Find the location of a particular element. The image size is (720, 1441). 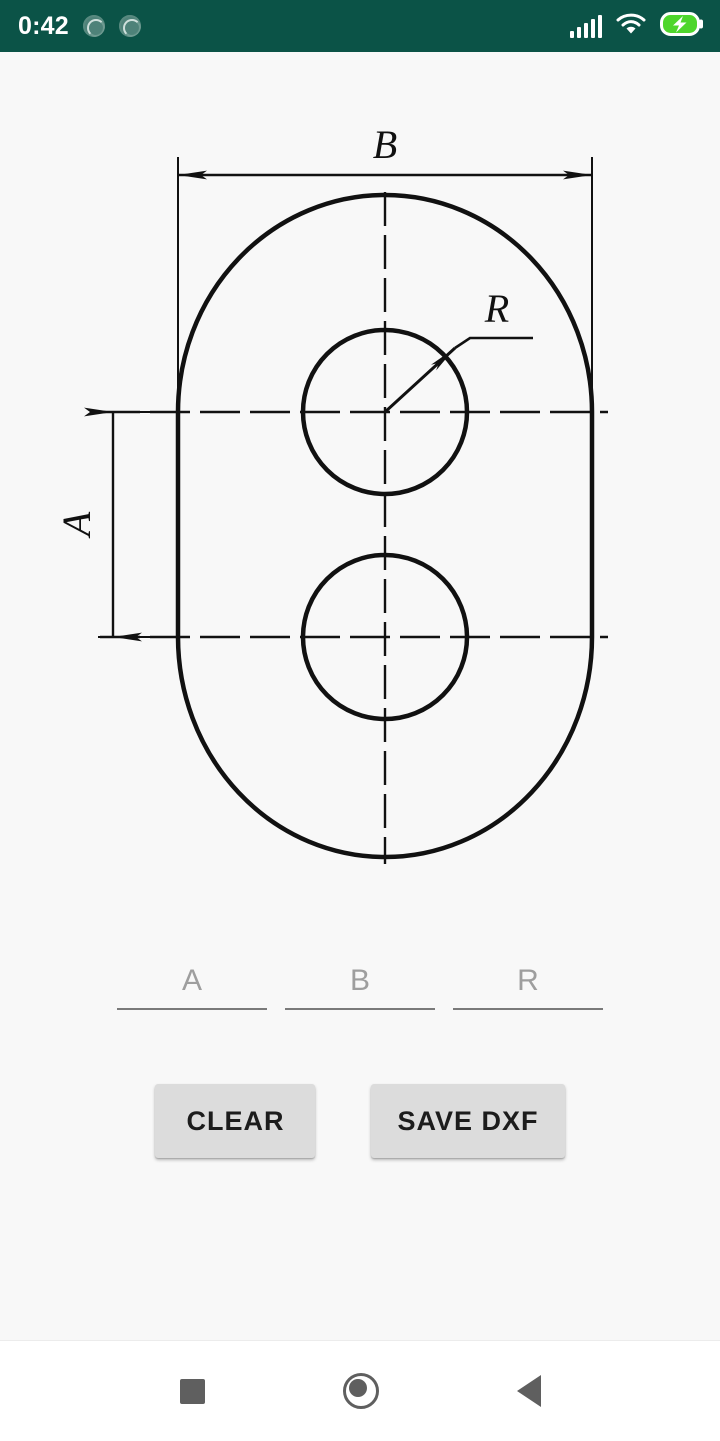

dimension-input-row is located at coordinates (360, 985).